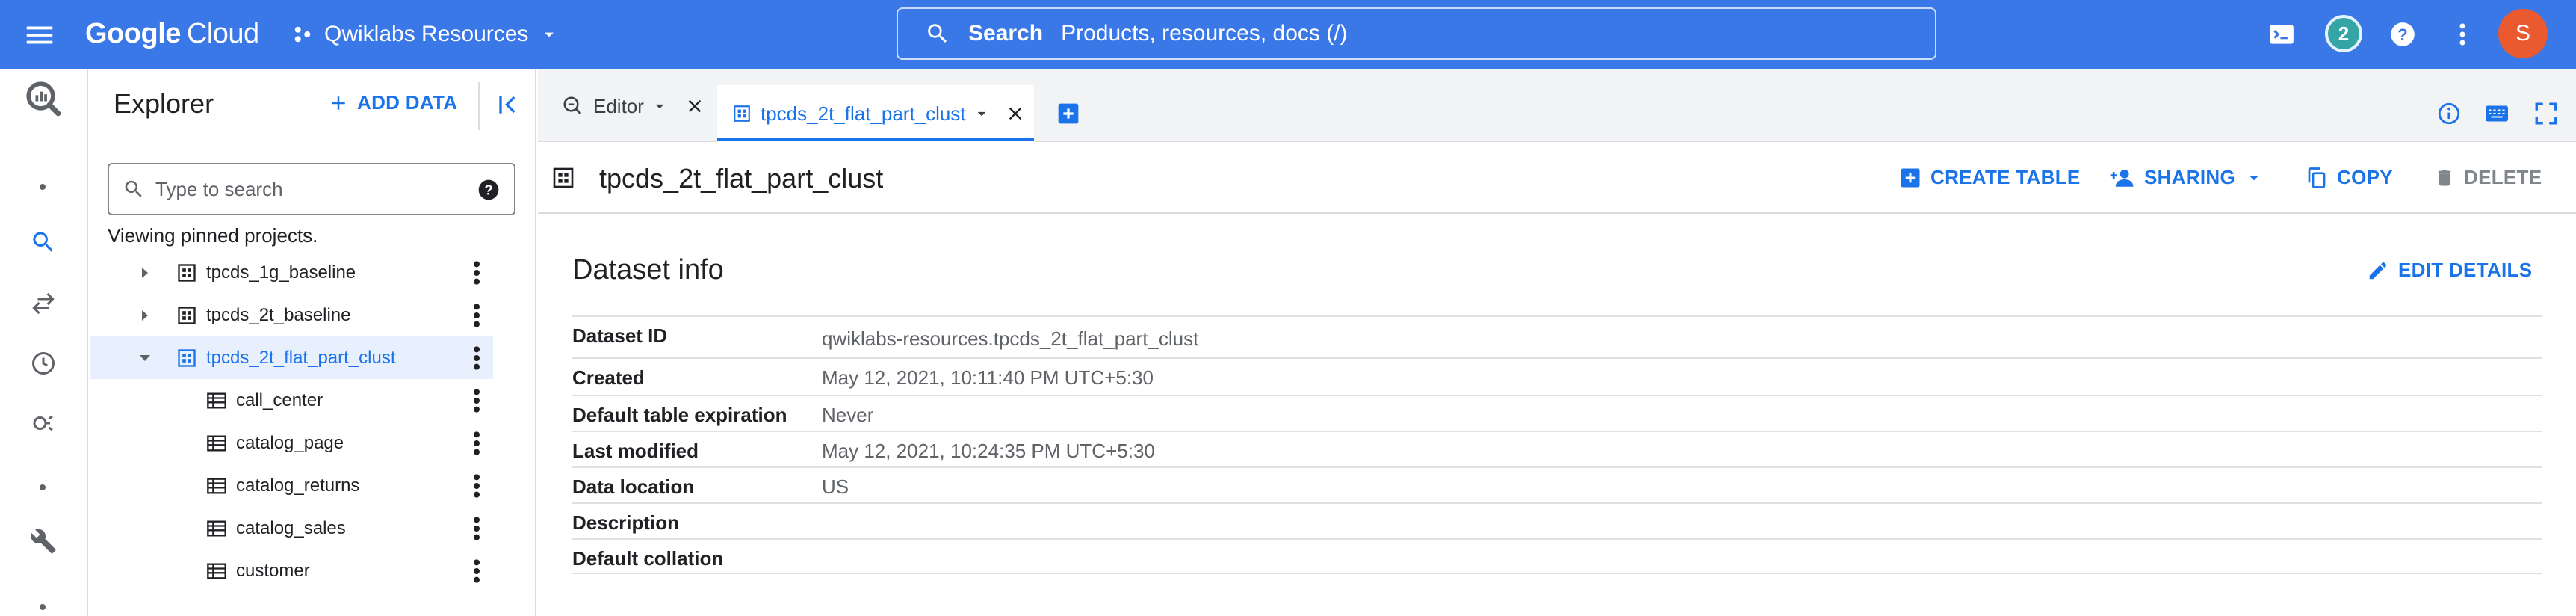 This screenshot has height=616, width=2576. I want to click on info-icon, so click(2449, 114).